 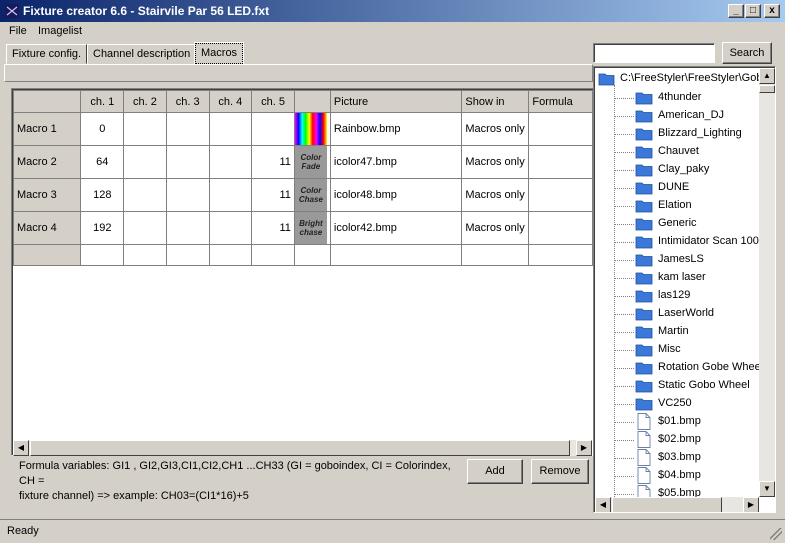 What do you see at coordinates (102, 228) in the screenshot?
I see `cell-ch1: 192` at bounding box center [102, 228].